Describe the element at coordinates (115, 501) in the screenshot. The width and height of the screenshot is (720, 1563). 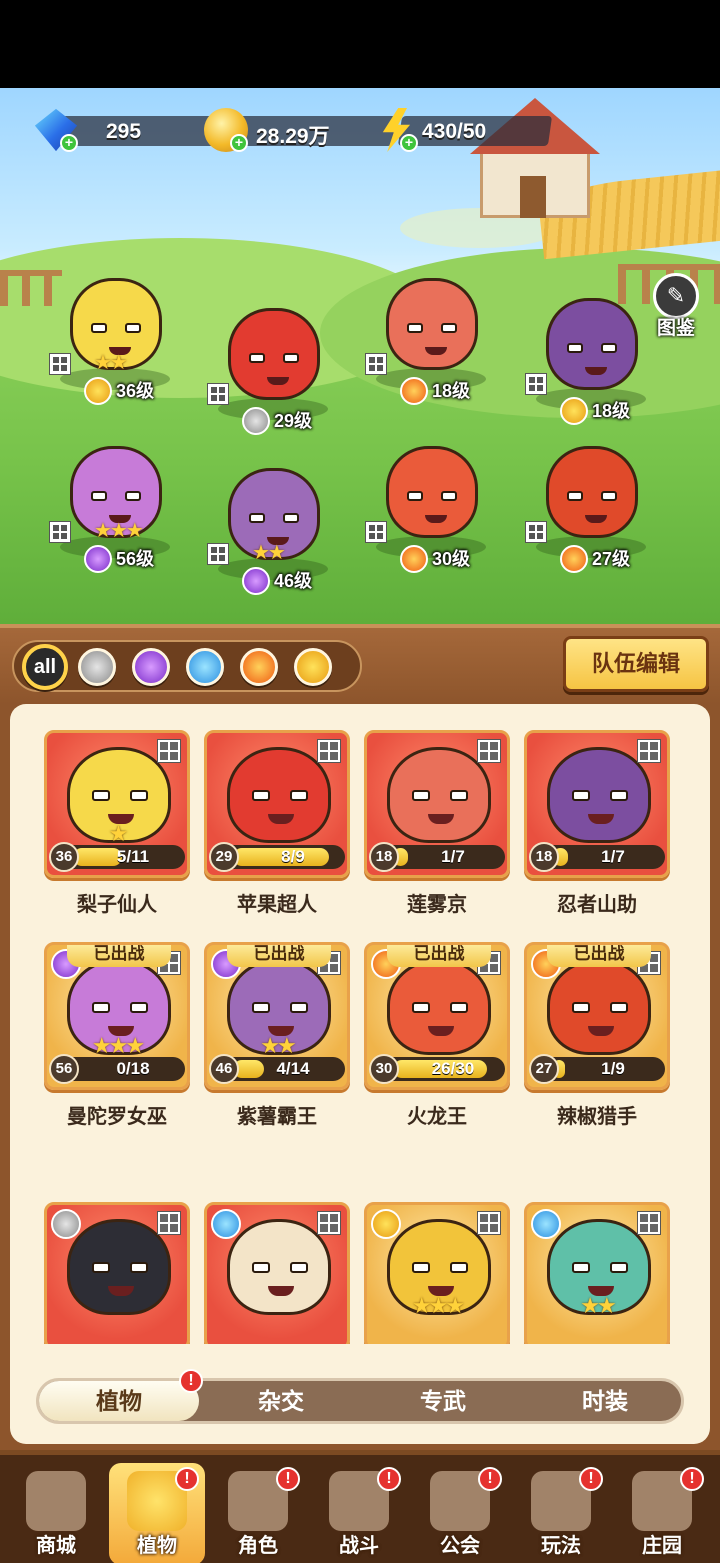
I see `team-hero: ★★★ 56级` at that location.